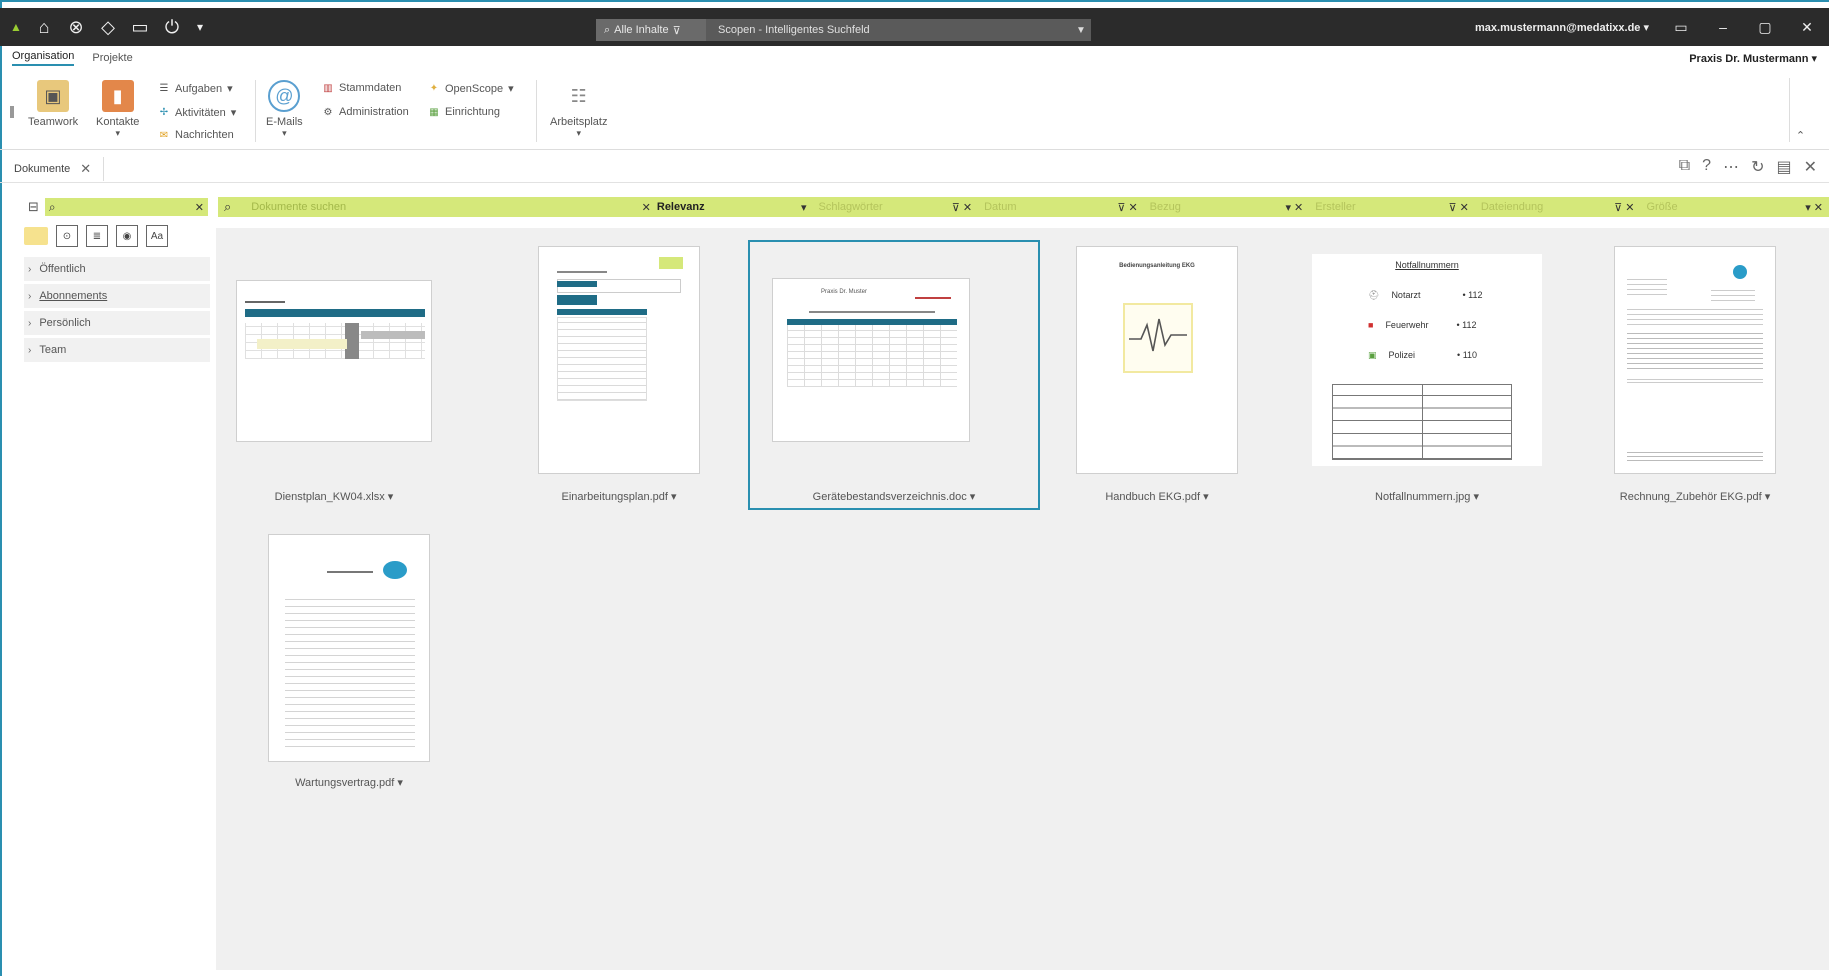 This screenshot has height=976, width=1829. What do you see at coordinates (108, 27) in the screenshot?
I see `tag-icon: ◇` at bounding box center [108, 27].